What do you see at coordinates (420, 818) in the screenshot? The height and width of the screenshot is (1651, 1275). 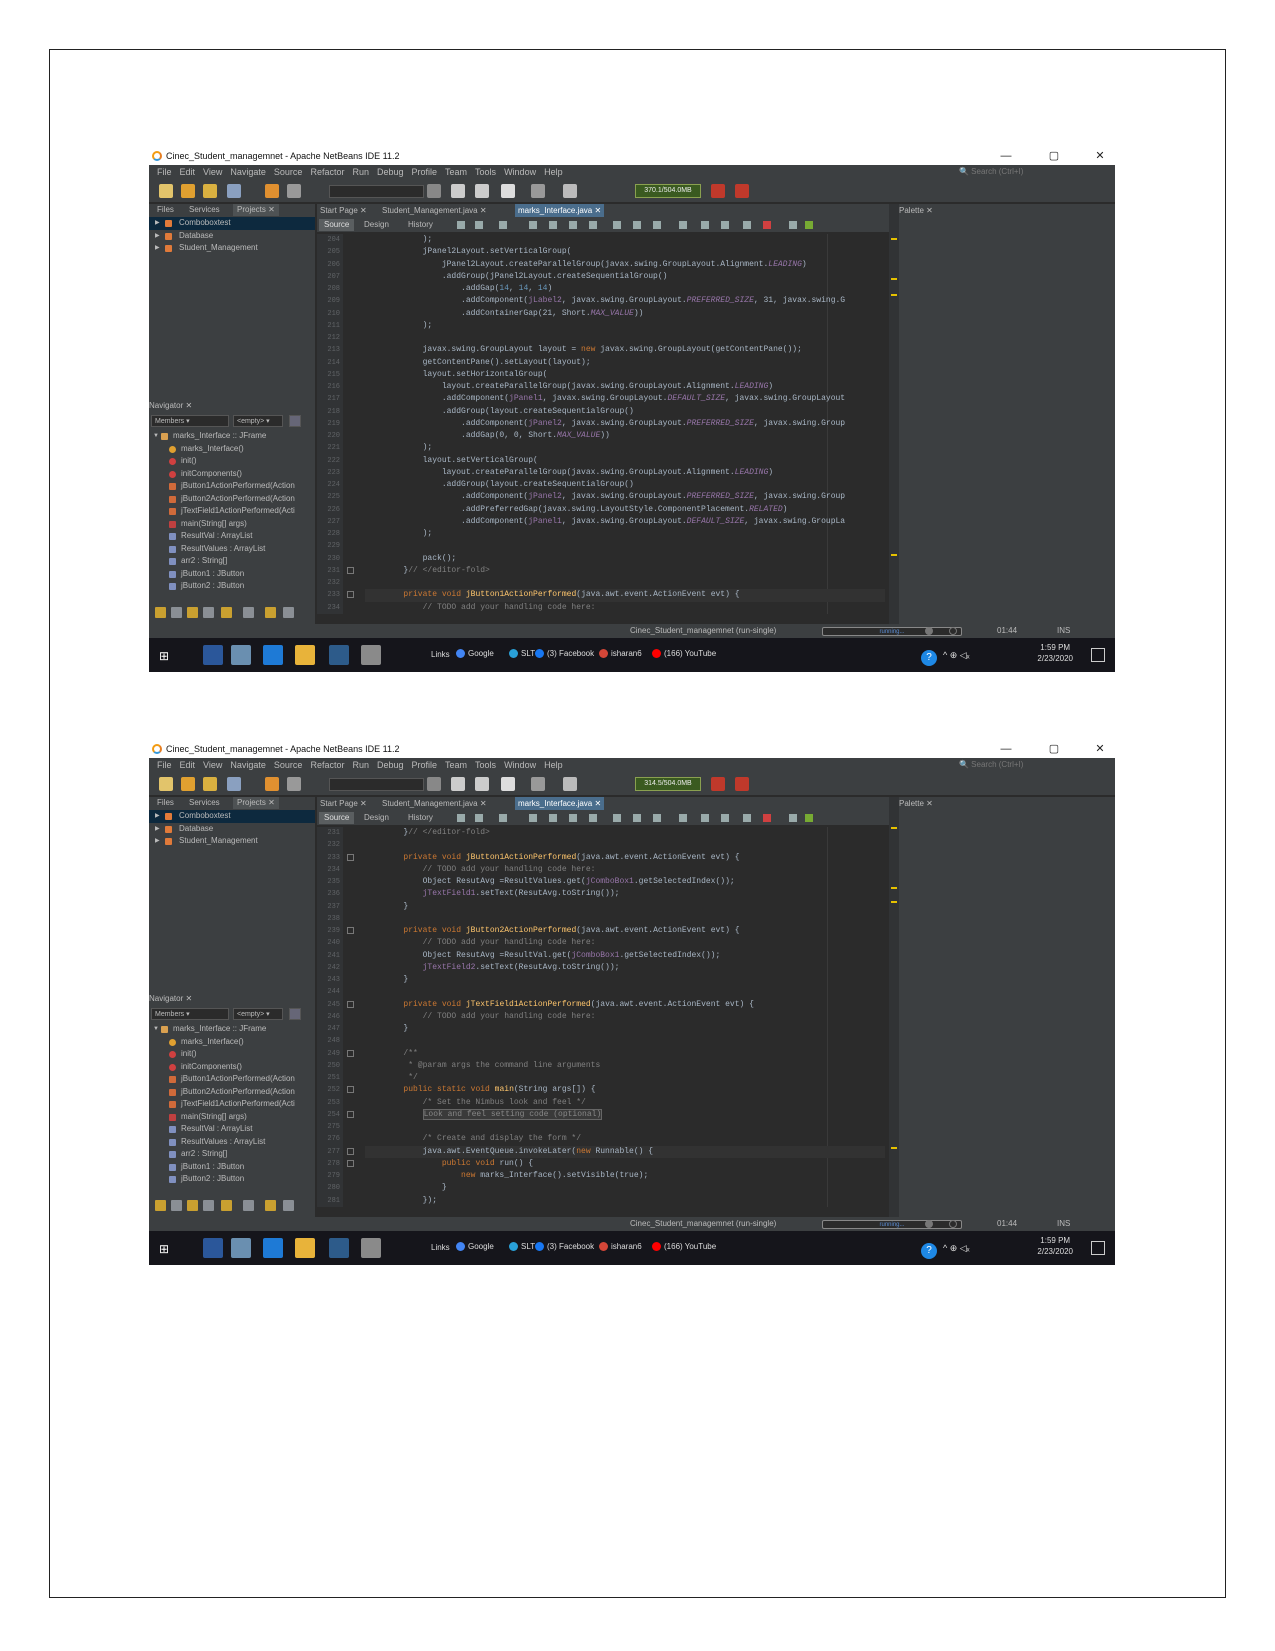 I see `view-history: History` at bounding box center [420, 818].